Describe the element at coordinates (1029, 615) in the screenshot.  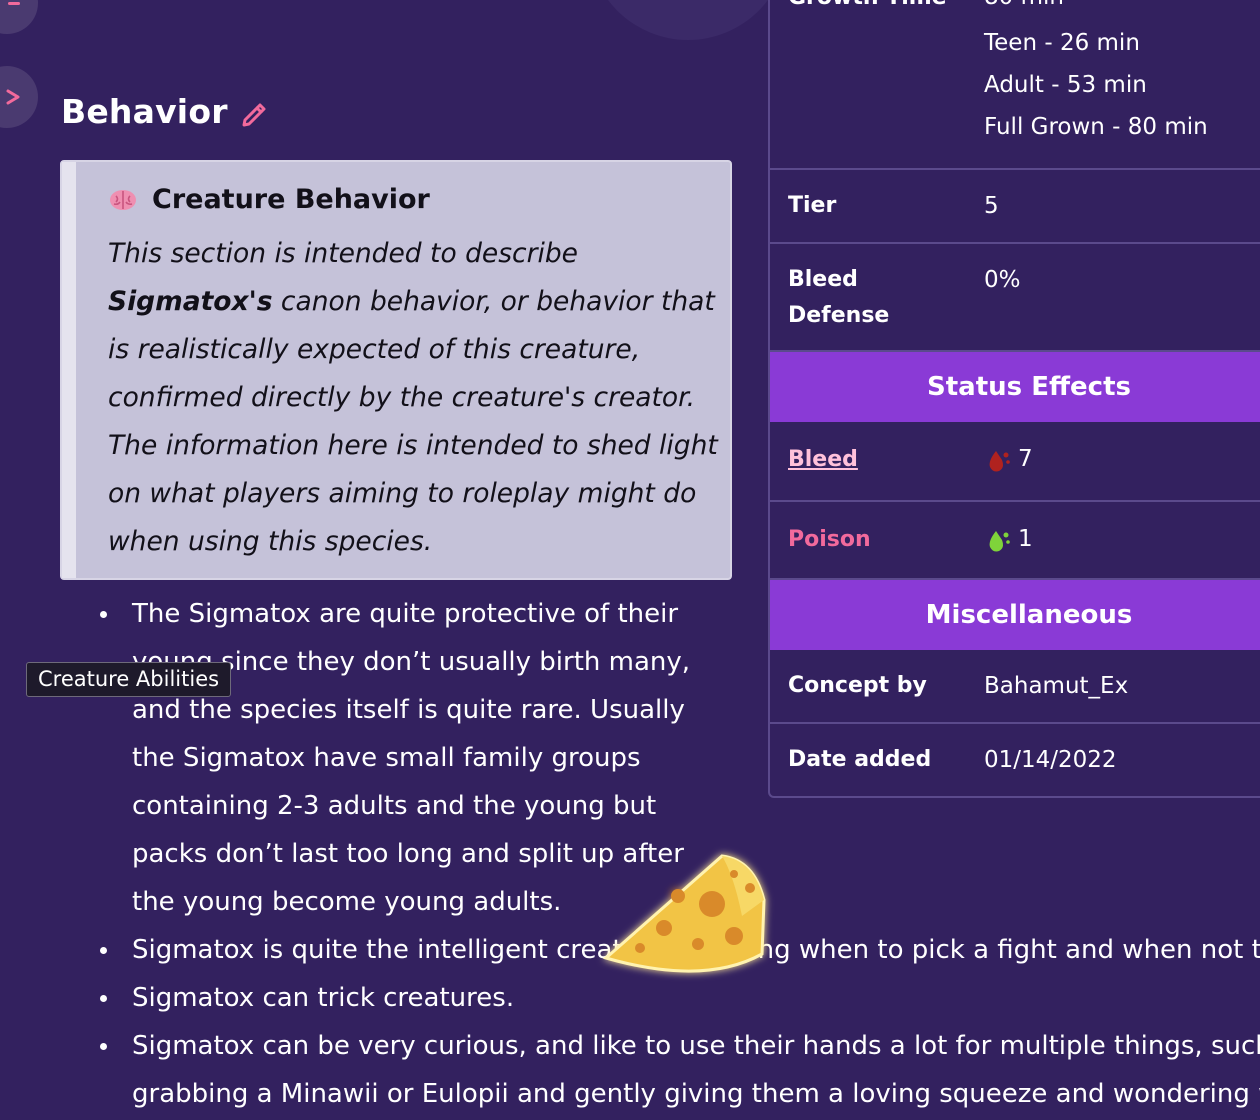
I see `miscellaneous-title: Miscellaneous` at that location.